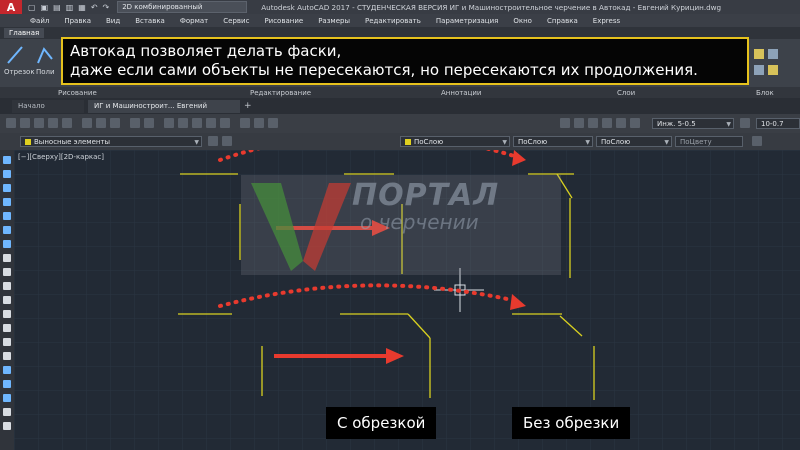 Image resolution: width=800 pixels, height=450 pixels. What do you see at coordinates (393, 21) in the screenshot?
I see `menu-modify: Редактировать` at bounding box center [393, 21].